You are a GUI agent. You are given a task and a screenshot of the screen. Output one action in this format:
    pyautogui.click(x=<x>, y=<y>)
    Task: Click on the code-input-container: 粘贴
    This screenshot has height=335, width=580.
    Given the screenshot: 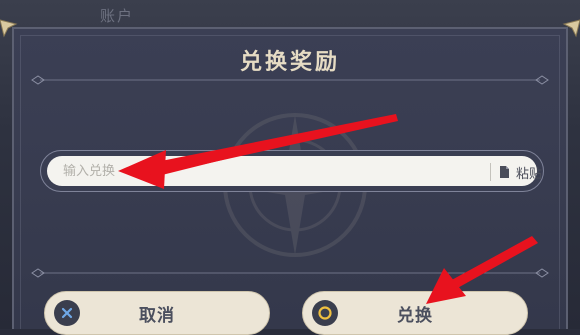 What is the action you would take?
    pyautogui.click(x=292, y=171)
    